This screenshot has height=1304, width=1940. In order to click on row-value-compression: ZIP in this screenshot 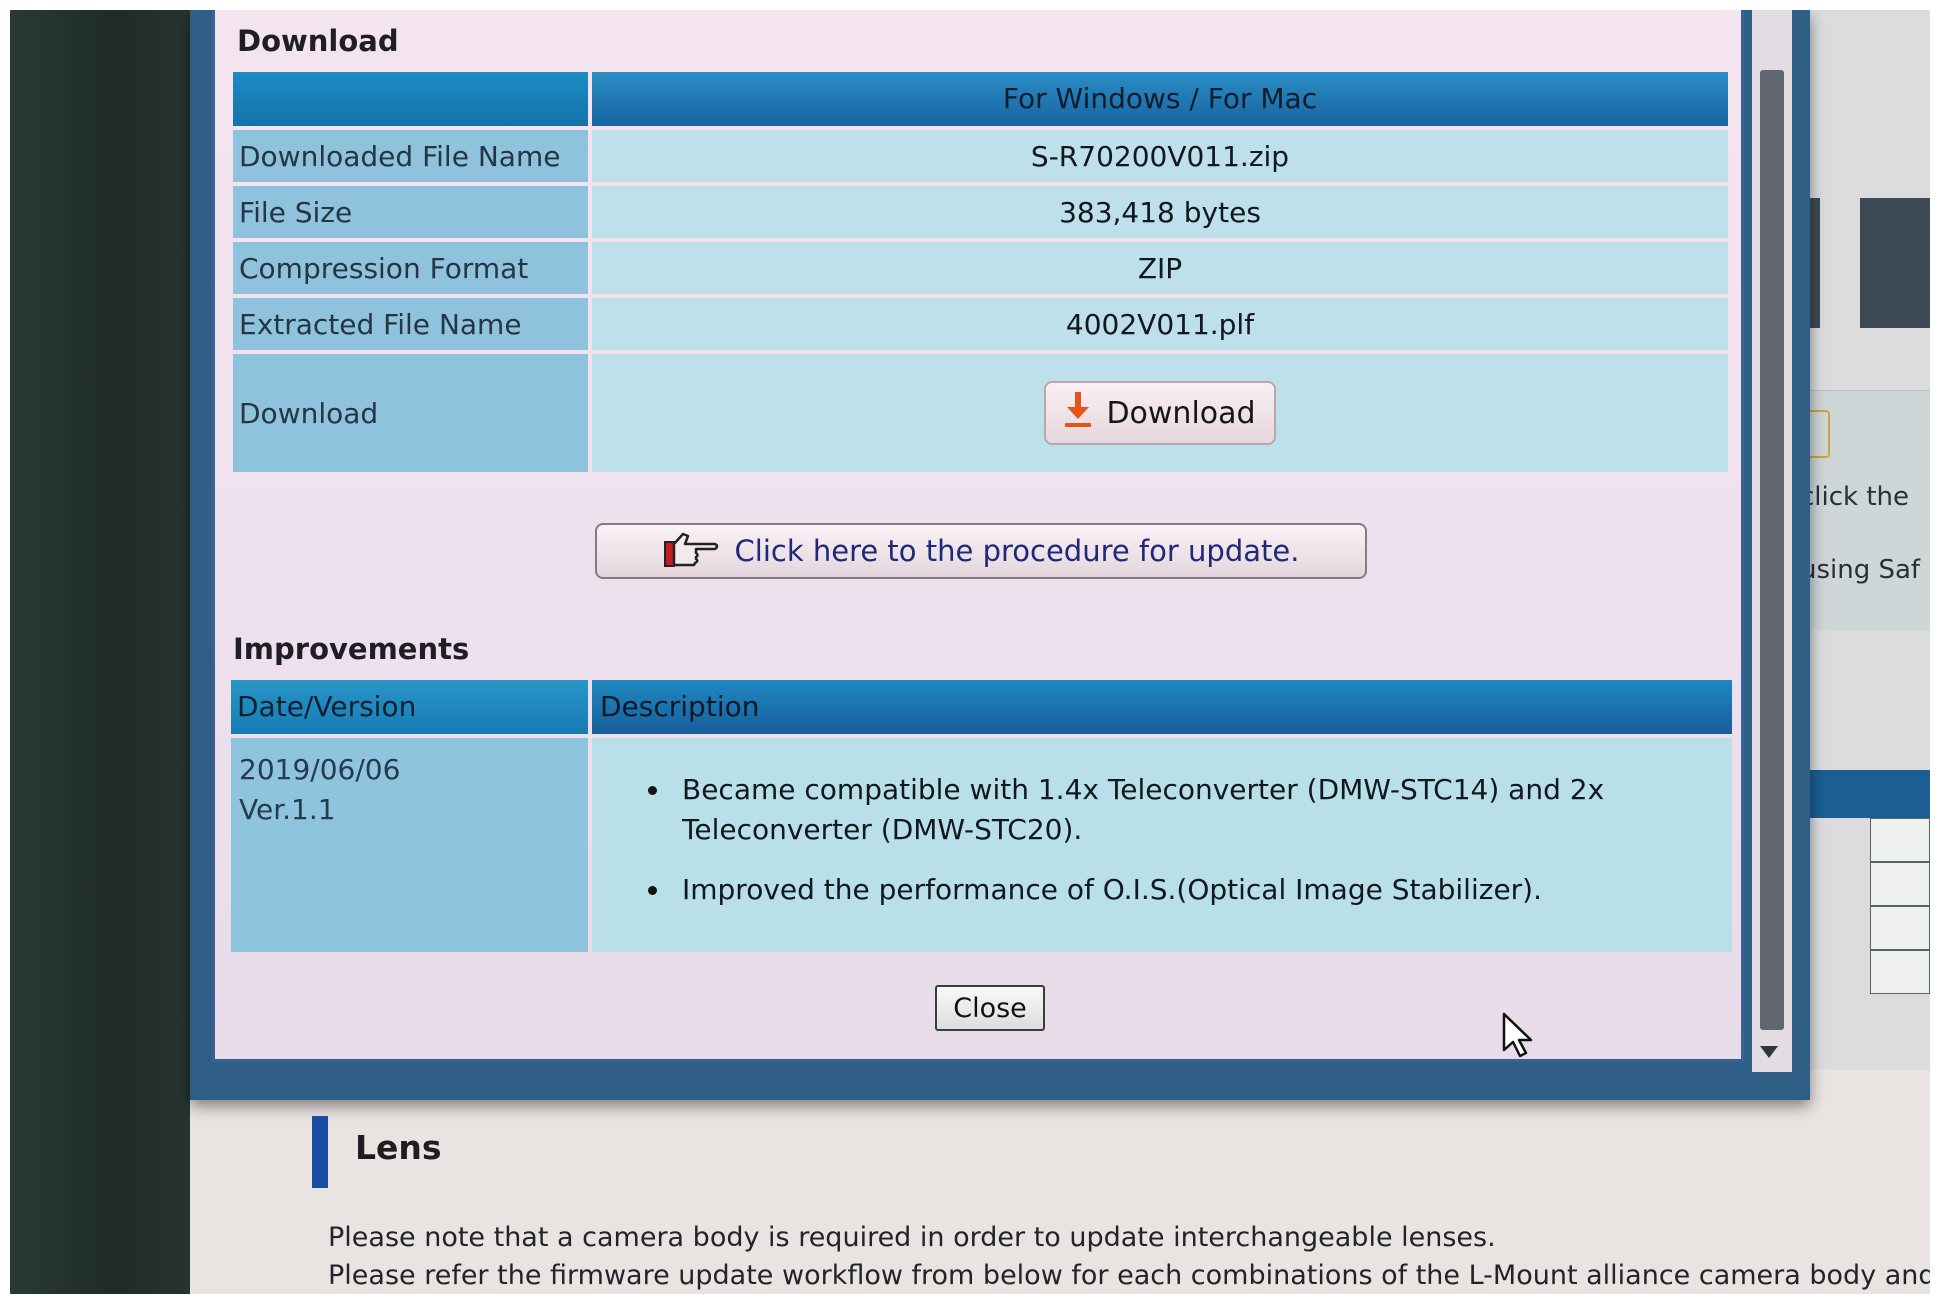, I will do `click(1160, 268)`.